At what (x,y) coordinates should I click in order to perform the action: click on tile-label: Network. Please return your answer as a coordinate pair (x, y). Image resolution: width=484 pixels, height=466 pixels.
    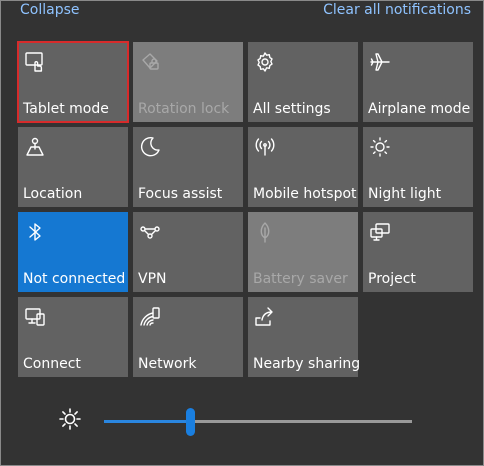
    Looking at the image, I should click on (167, 364).